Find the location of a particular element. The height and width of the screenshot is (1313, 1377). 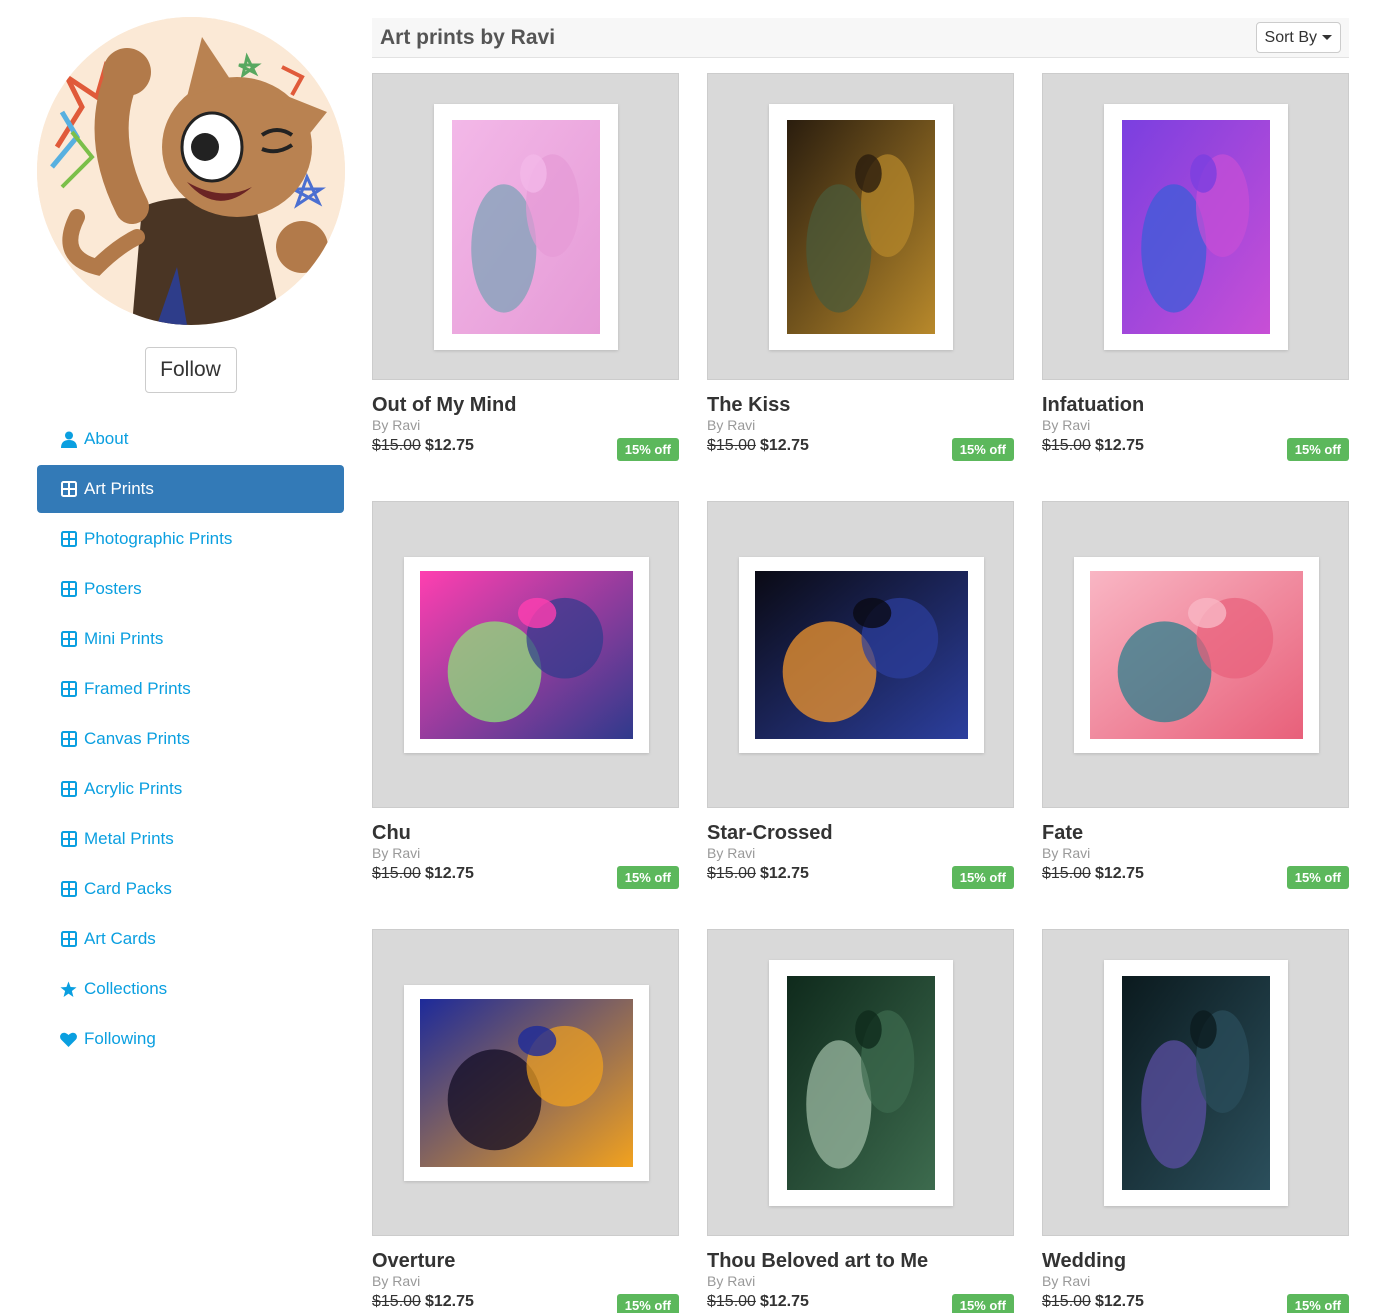

sidebar-item-label: Collections is located at coordinates (126, 988).